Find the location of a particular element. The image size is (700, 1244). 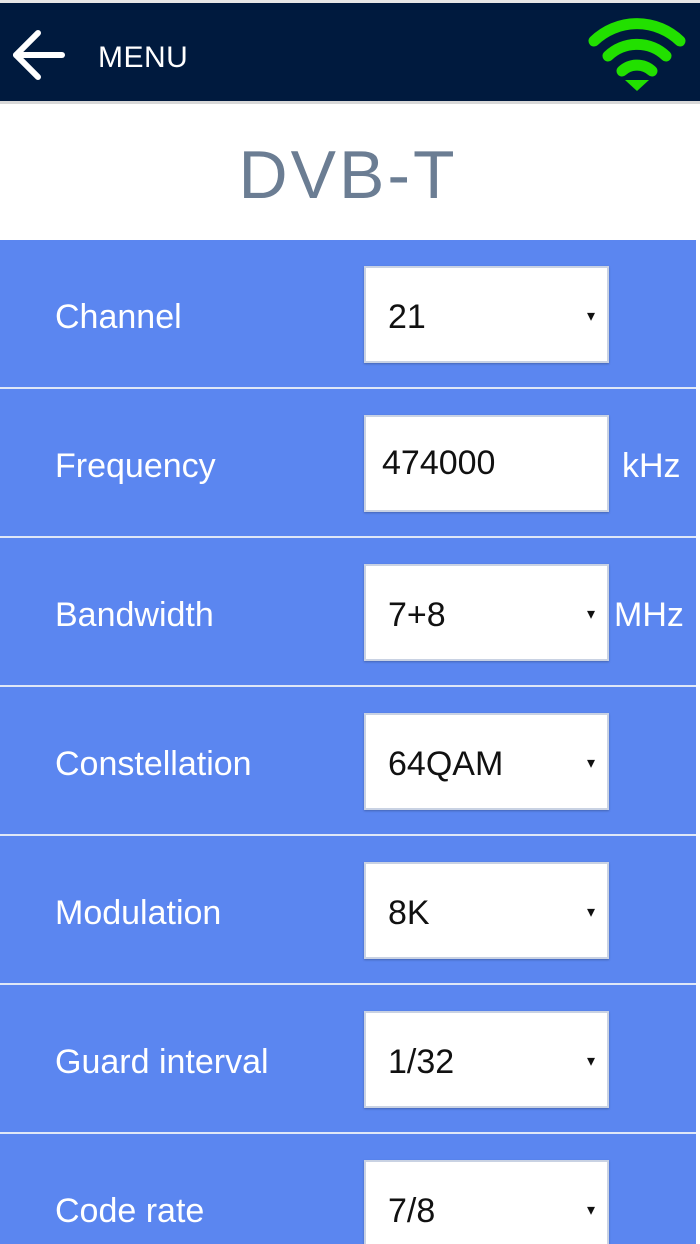

back-button is located at coordinates (38, 55).